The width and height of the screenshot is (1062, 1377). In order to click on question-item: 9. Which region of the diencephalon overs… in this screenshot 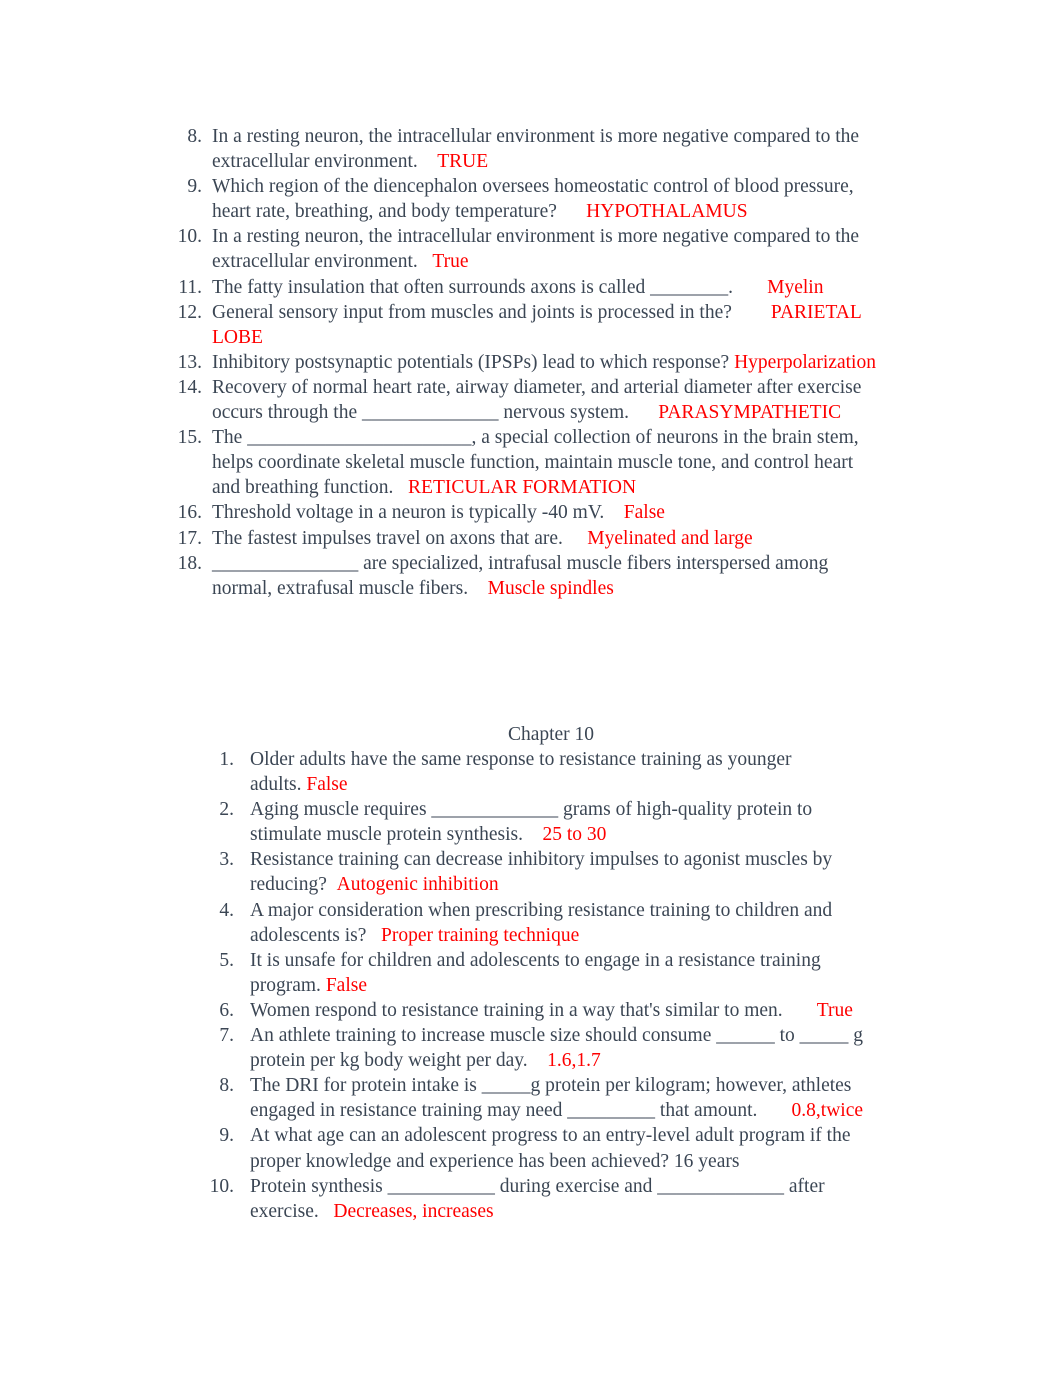, I will do `click(529, 199)`.